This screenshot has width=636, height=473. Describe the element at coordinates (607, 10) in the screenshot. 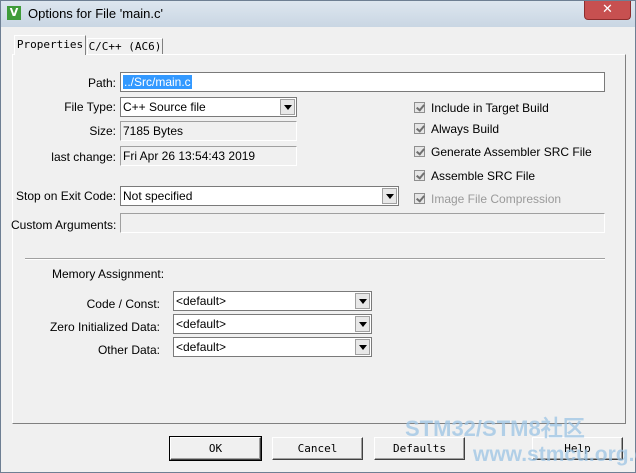

I see `close-button: ✕` at that location.